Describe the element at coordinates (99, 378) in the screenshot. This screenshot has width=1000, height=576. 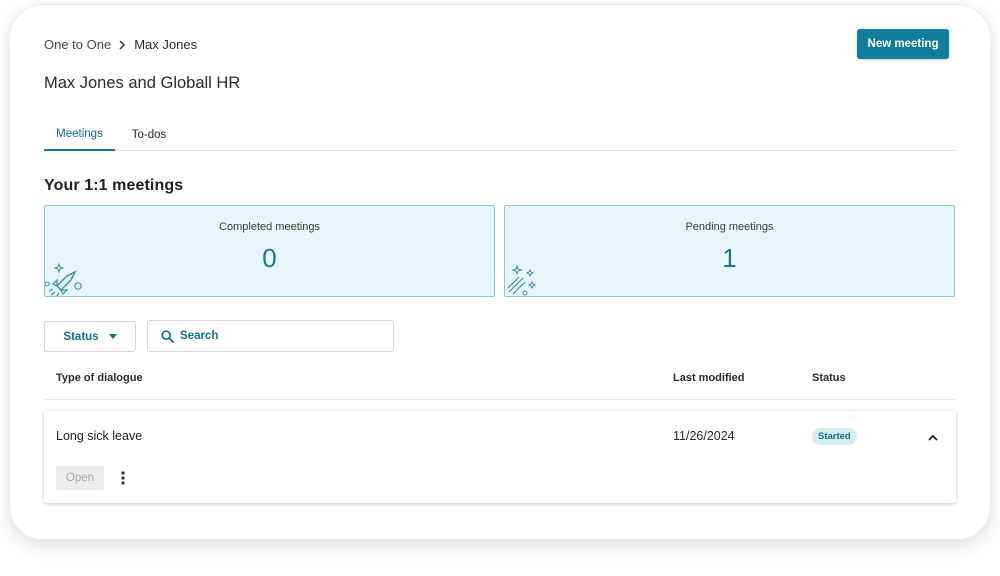
I see `column-header-type: Type of dialogue` at that location.